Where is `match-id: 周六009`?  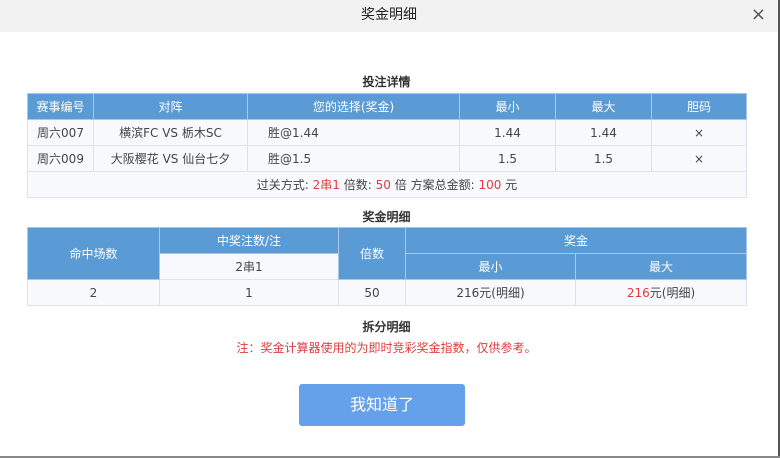 match-id: 周六009 is located at coordinates (60, 158).